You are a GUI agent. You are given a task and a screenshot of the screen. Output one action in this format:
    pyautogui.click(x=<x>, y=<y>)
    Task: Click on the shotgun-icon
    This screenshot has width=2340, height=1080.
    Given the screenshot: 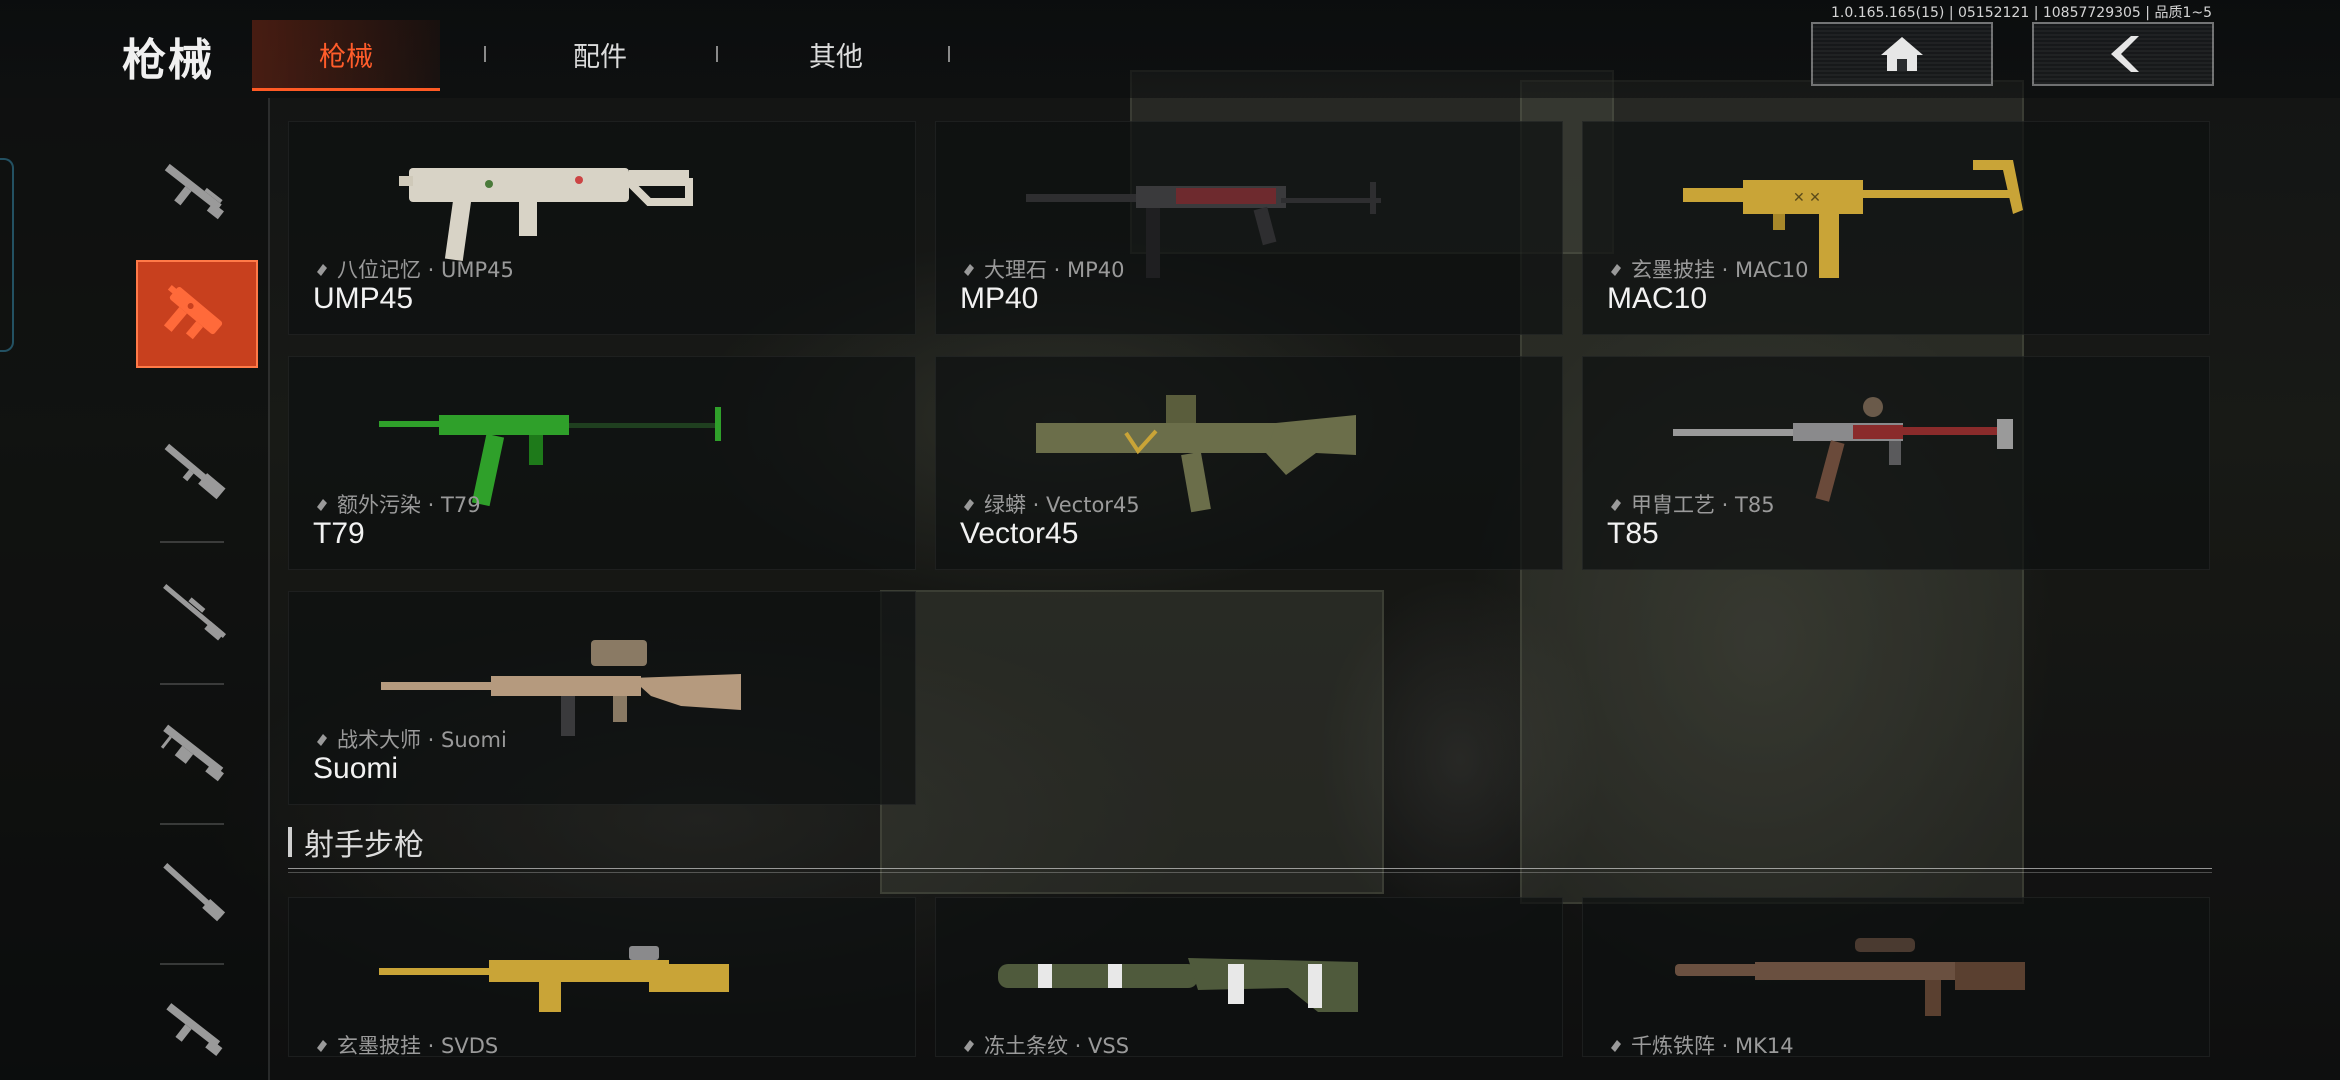 What is the action you would take?
    pyautogui.click(x=195, y=471)
    